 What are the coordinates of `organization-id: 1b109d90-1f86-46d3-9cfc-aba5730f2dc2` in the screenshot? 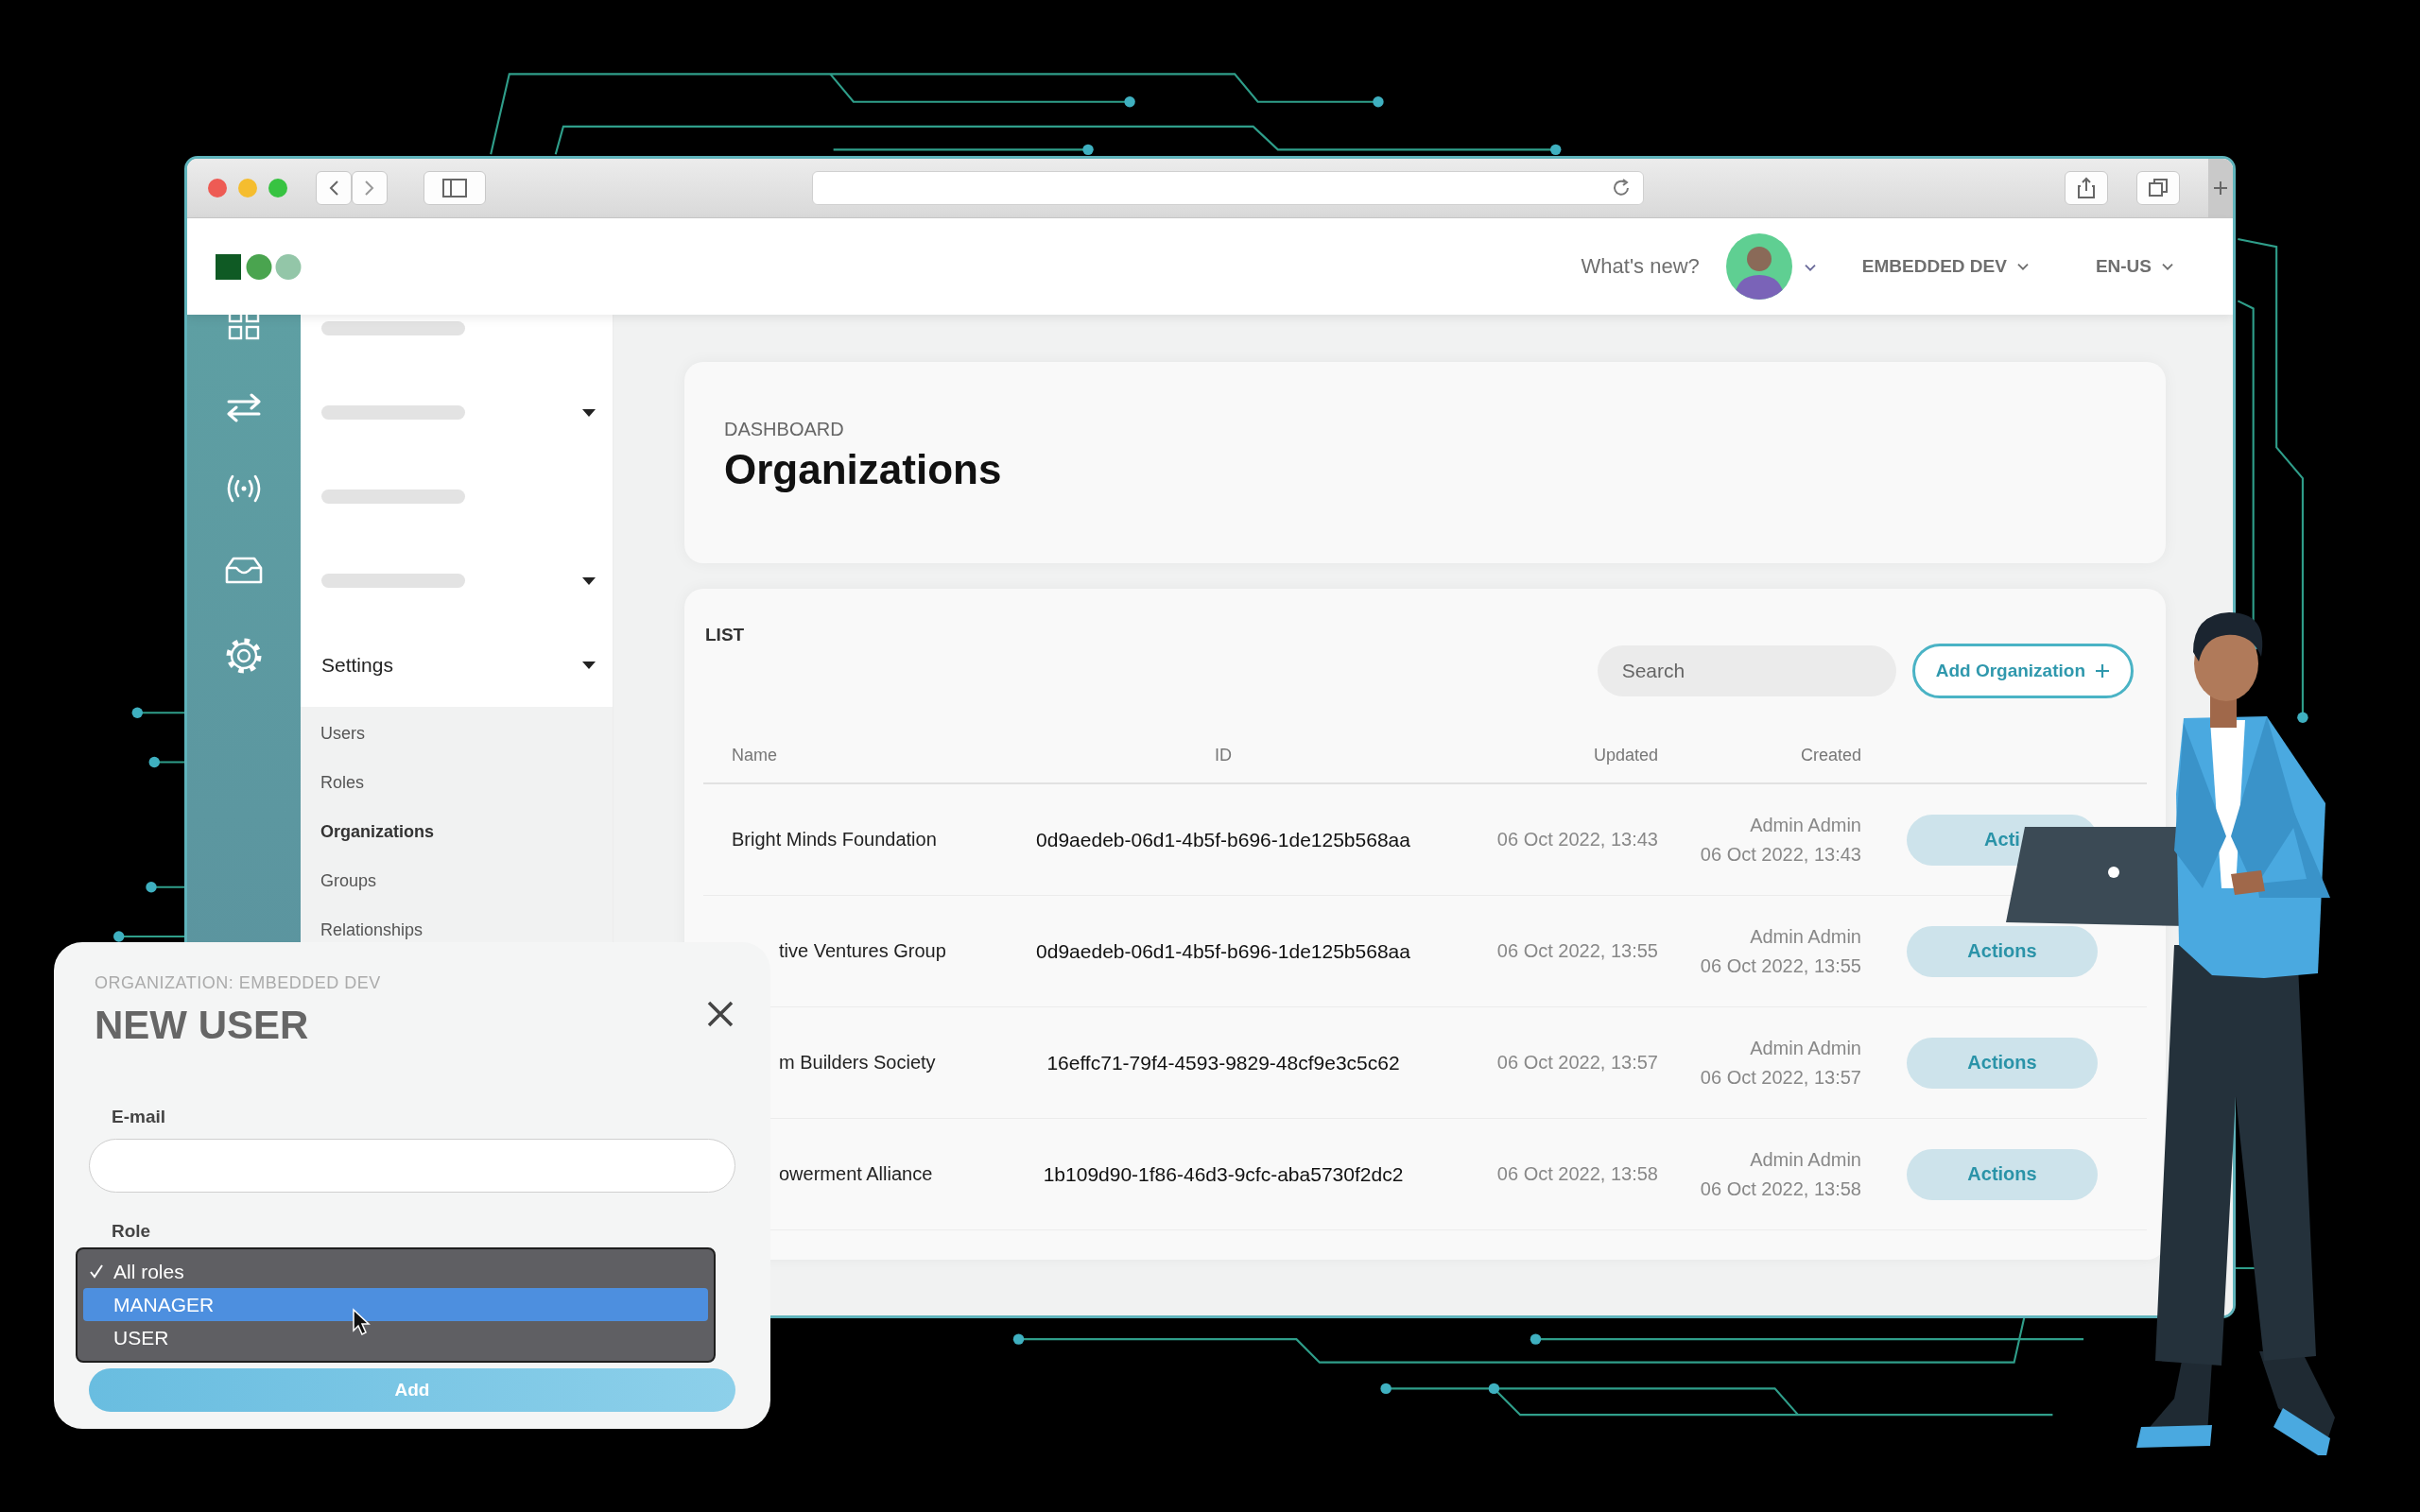 It's located at (1224, 1174).